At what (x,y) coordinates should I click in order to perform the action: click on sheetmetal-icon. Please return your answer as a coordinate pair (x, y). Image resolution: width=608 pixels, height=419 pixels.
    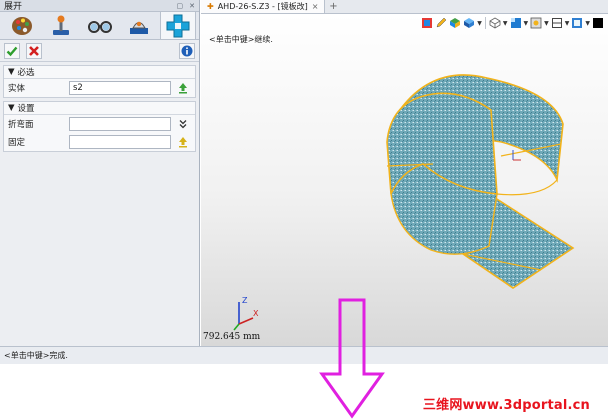
    Looking at the image, I should click on (178, 25).